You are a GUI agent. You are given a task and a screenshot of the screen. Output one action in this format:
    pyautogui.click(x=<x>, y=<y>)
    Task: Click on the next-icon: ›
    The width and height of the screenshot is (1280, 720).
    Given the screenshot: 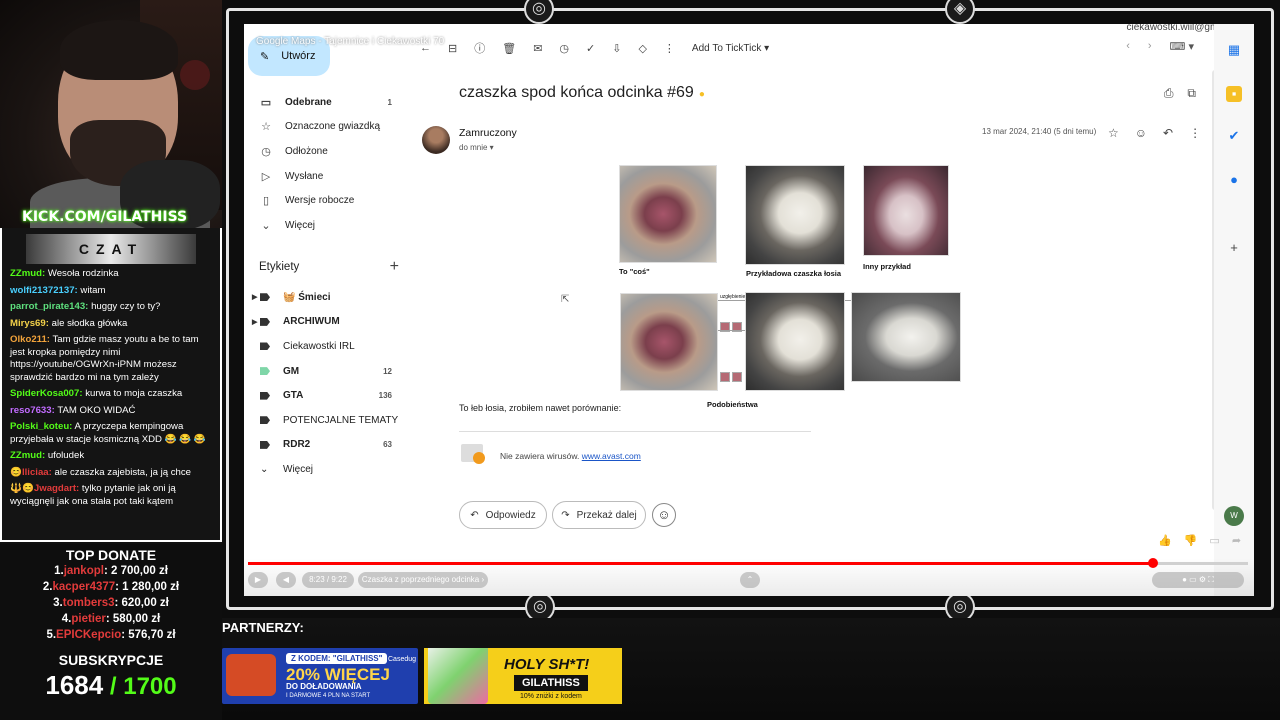 What is the action you would take?
    pyautogui.click(x=1150, y=46)
    